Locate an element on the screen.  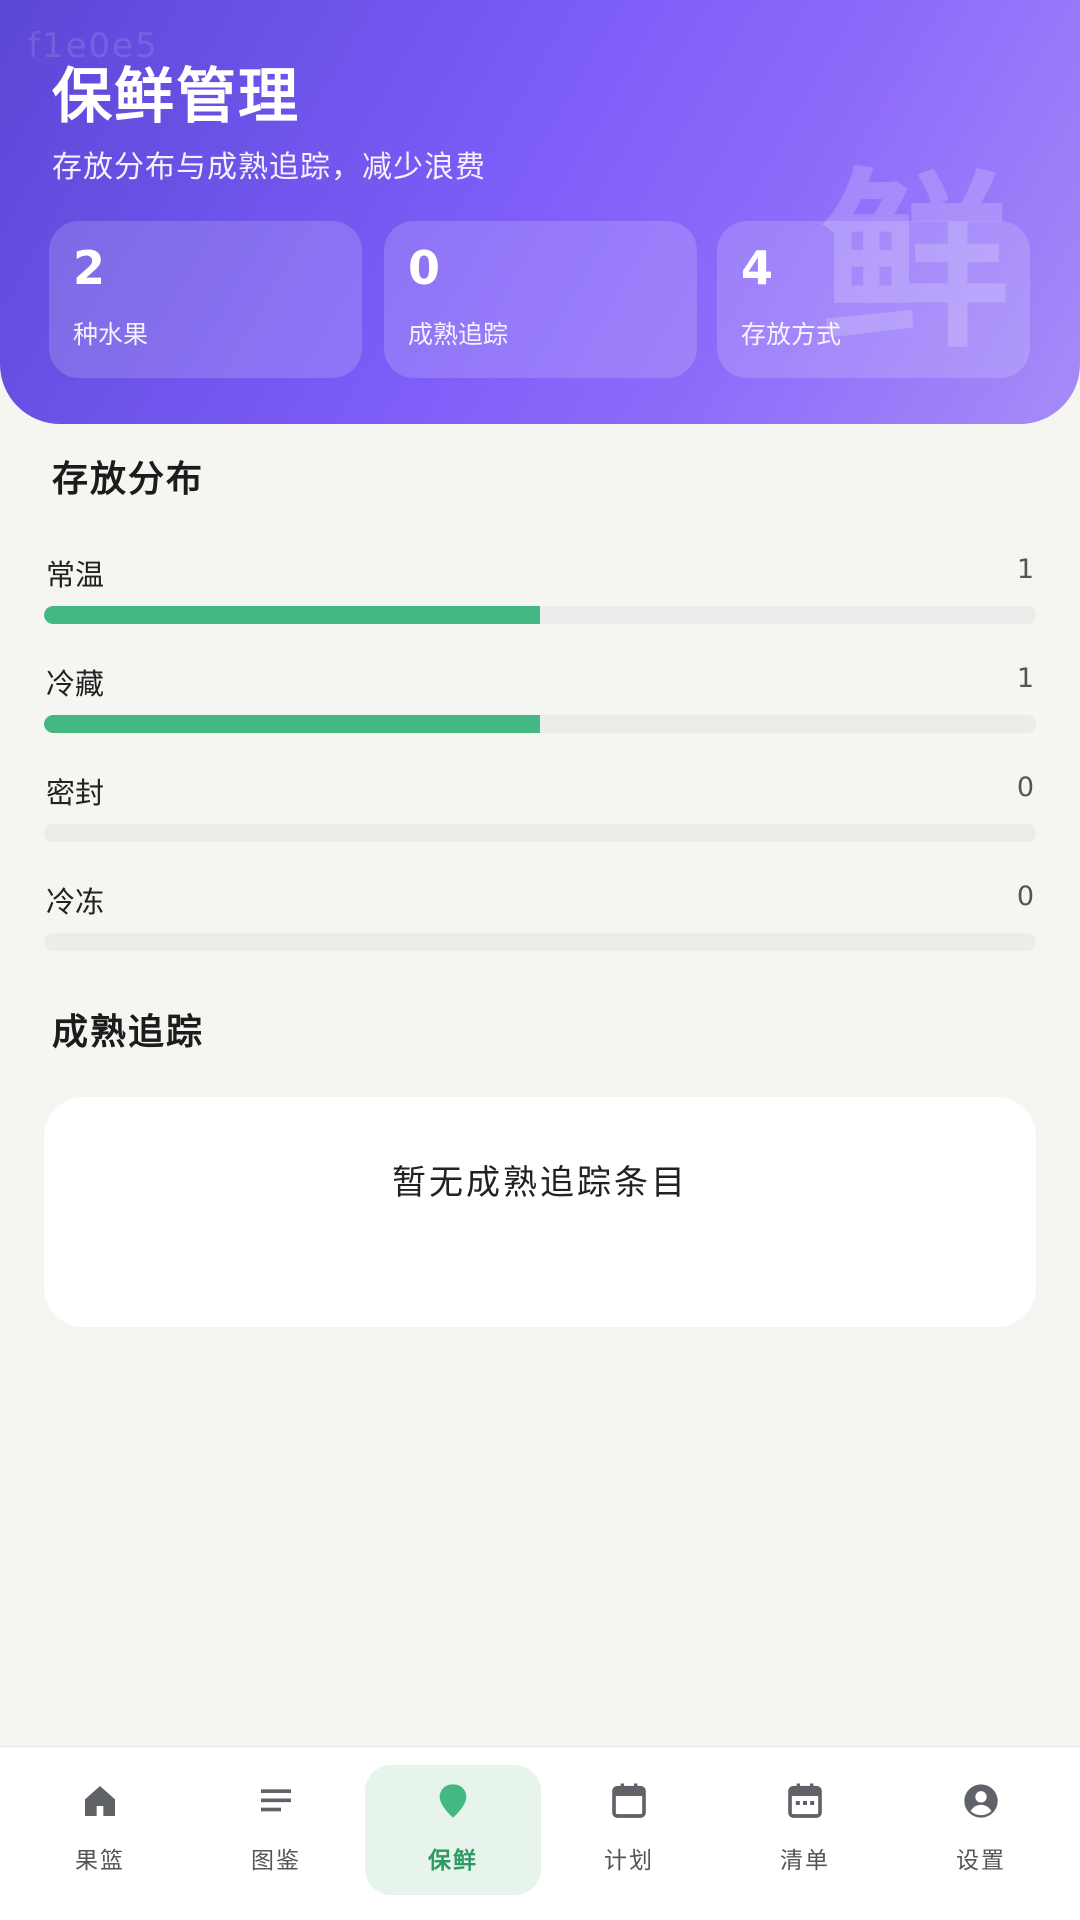
storage-label: 冷冻 is located at coordinates (75, 902).